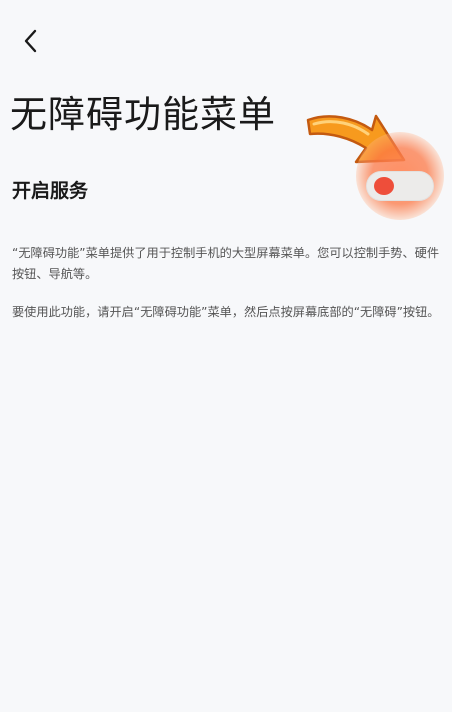 This screenshot has width=452, height=712. I want to click on chevron-left-icon, so click(30, 41).